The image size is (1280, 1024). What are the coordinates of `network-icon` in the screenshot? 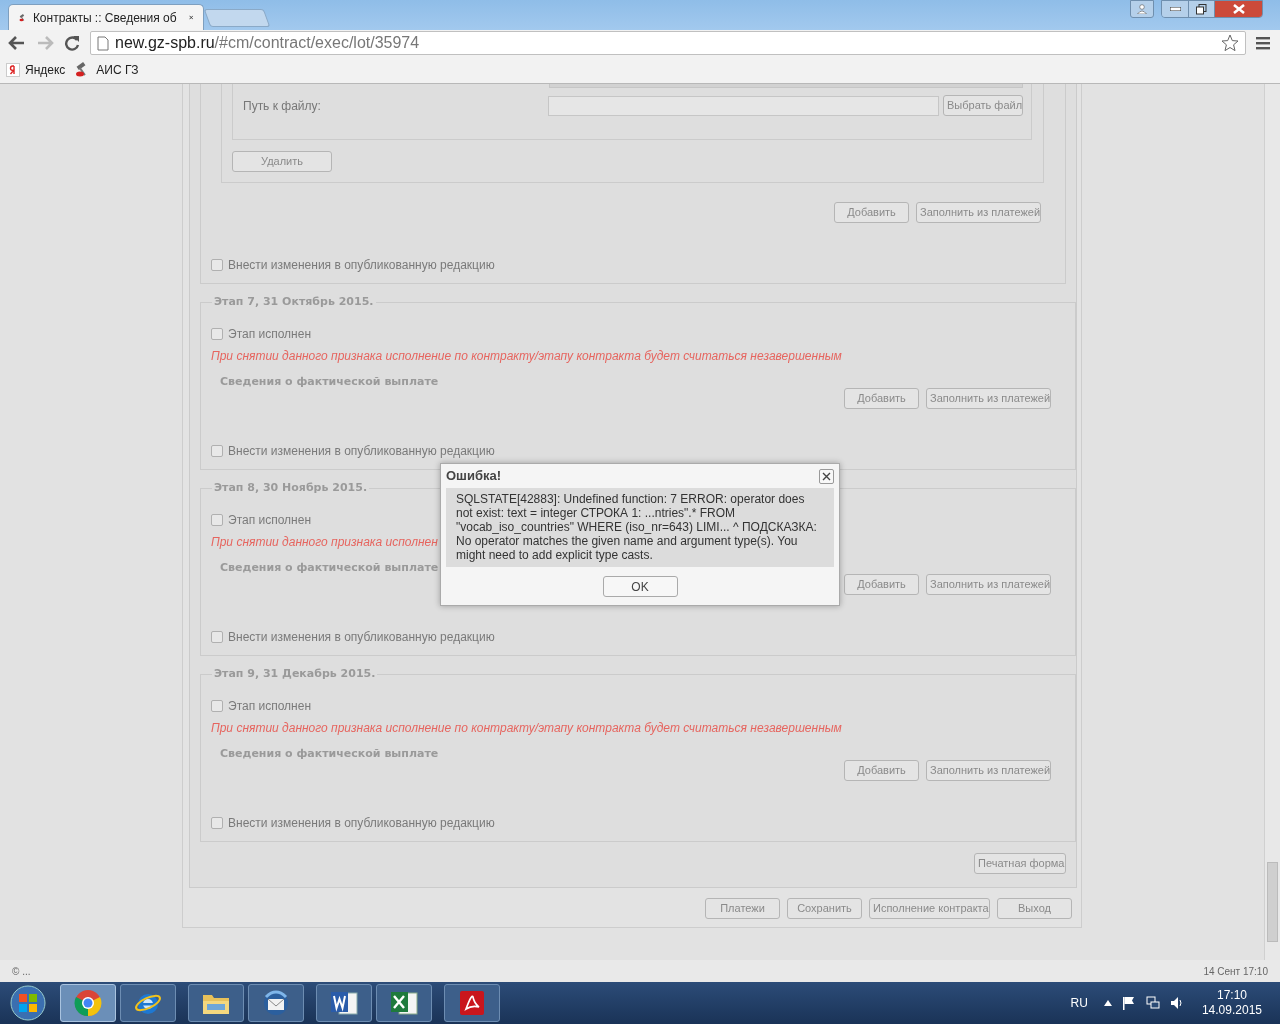 It's located at (1152, 1003).